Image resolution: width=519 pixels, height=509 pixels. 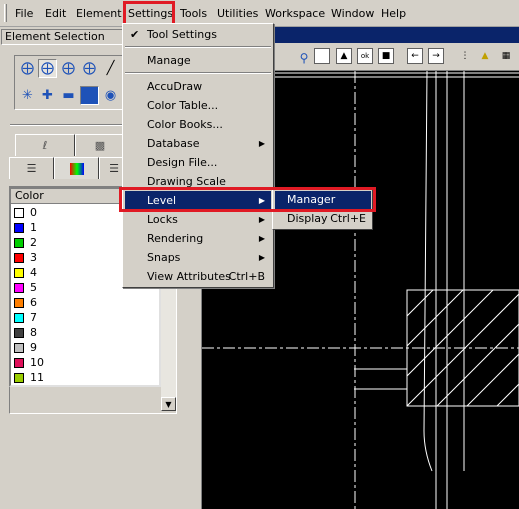 I want to click on colors-tab-icon, so click(x=76, y=168).